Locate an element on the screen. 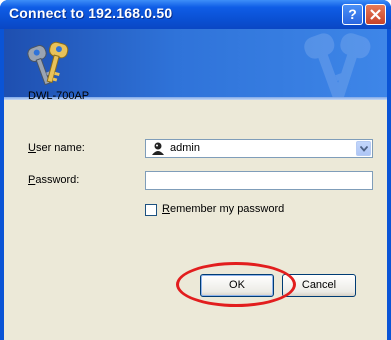 The image size is (391, 340). keys-watermark-icon is located at coordinates (337, 65).